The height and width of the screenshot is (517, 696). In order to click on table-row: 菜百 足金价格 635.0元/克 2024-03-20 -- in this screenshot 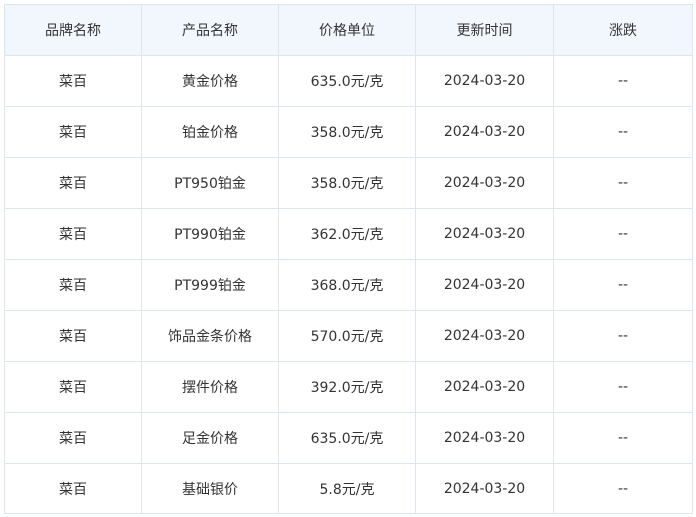, I will do `click(348, 438)`.